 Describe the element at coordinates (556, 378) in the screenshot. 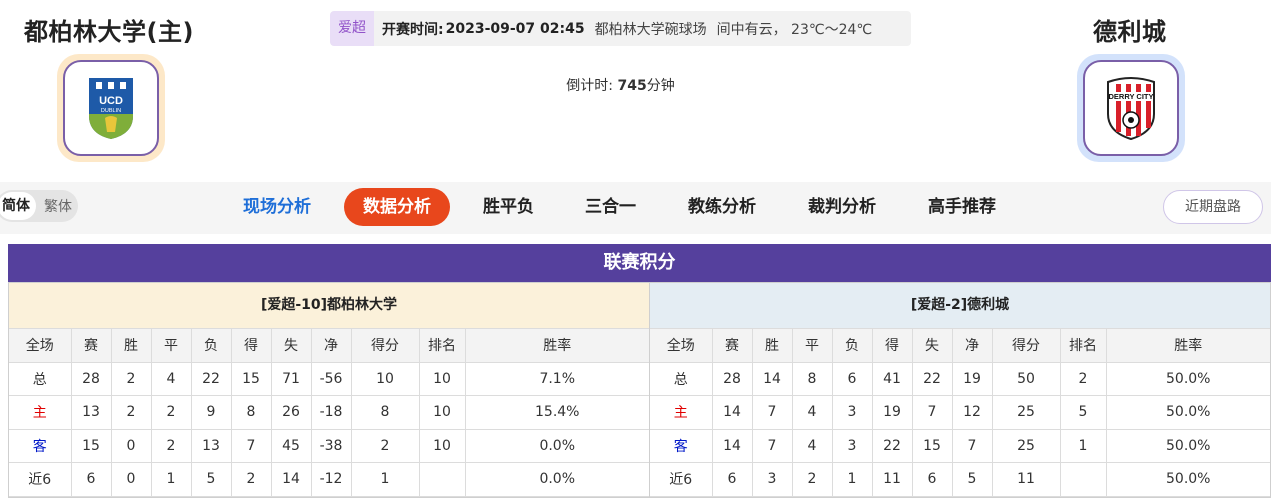

I see `table-cell: 7.1%` at that location.